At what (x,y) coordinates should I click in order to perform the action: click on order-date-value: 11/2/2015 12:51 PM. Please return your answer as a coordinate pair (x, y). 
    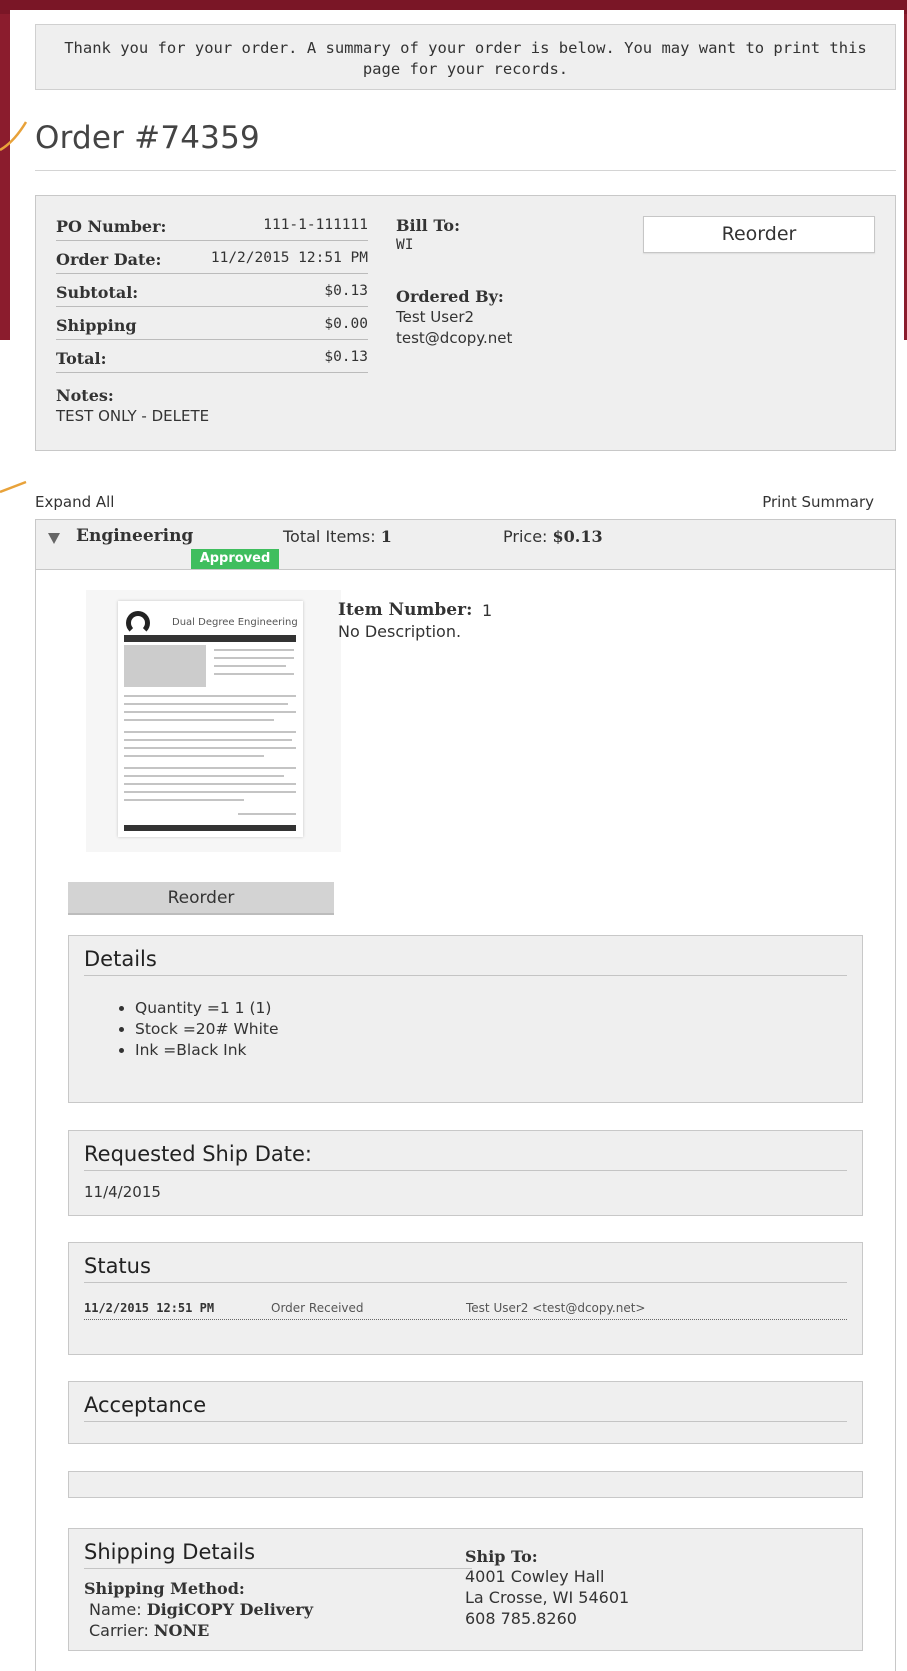
    Looking at the image, I should click on (289, 258).